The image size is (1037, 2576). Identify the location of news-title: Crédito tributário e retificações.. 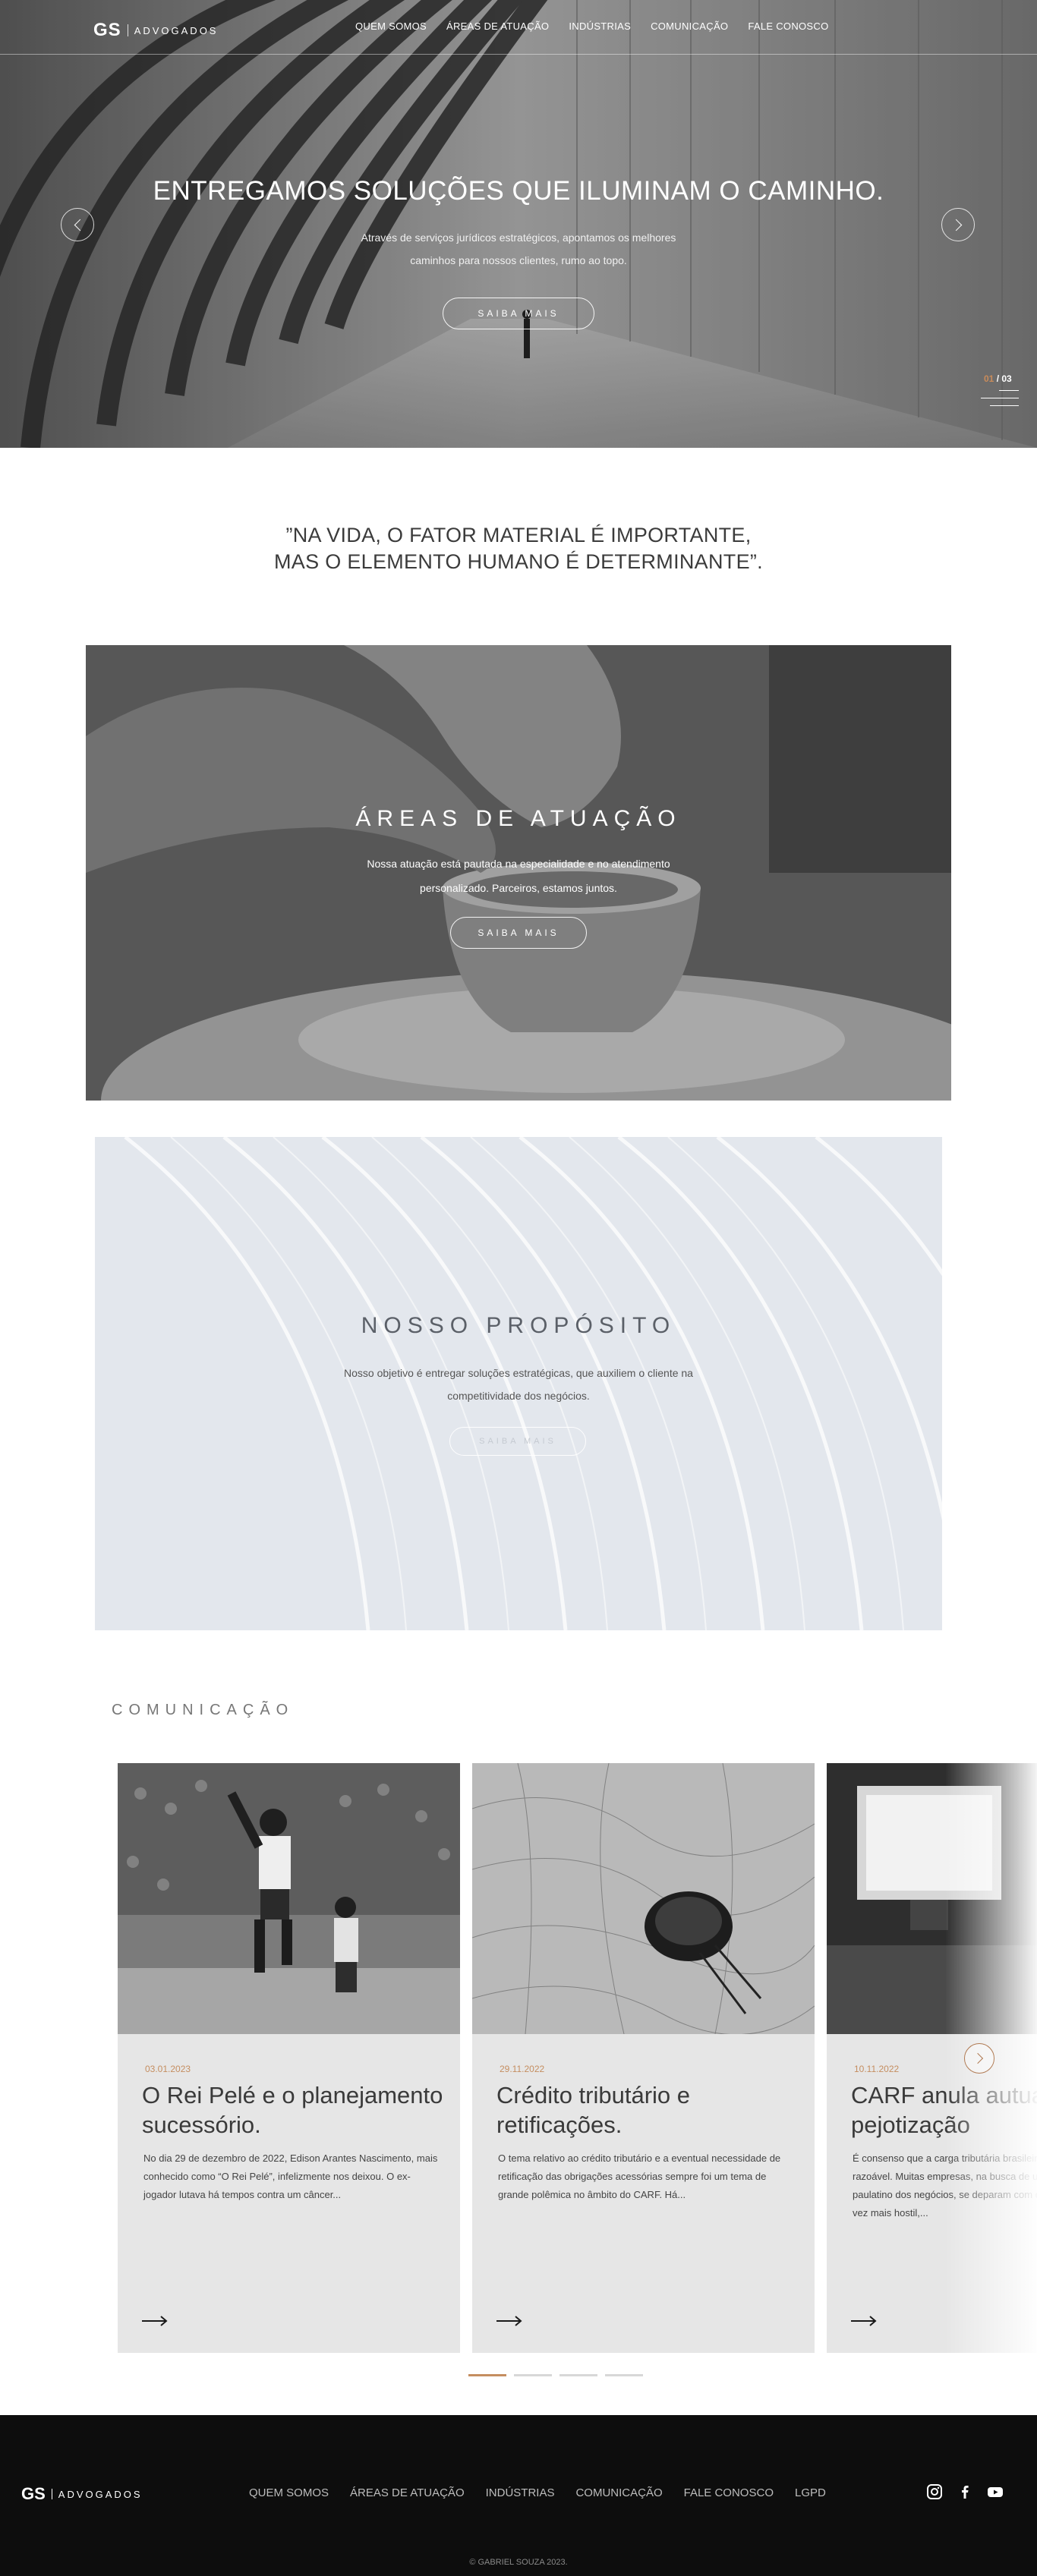
(648, 2110).